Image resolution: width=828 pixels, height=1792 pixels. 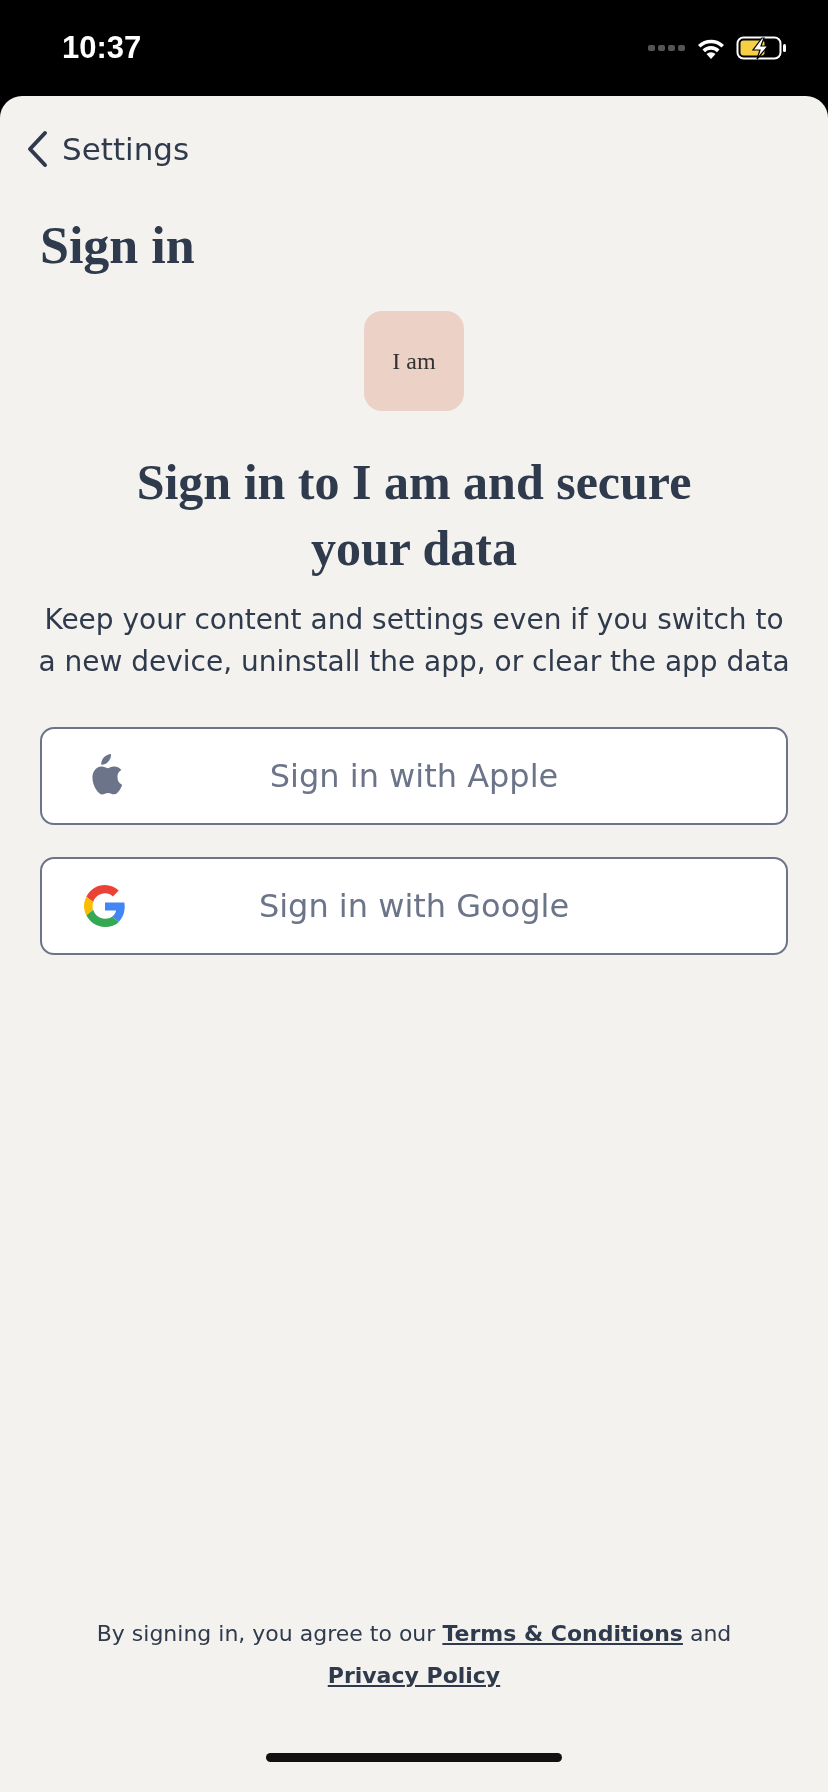 I want to click on headline: Sign in to I am and secure your data, so click(x=414, y=515).